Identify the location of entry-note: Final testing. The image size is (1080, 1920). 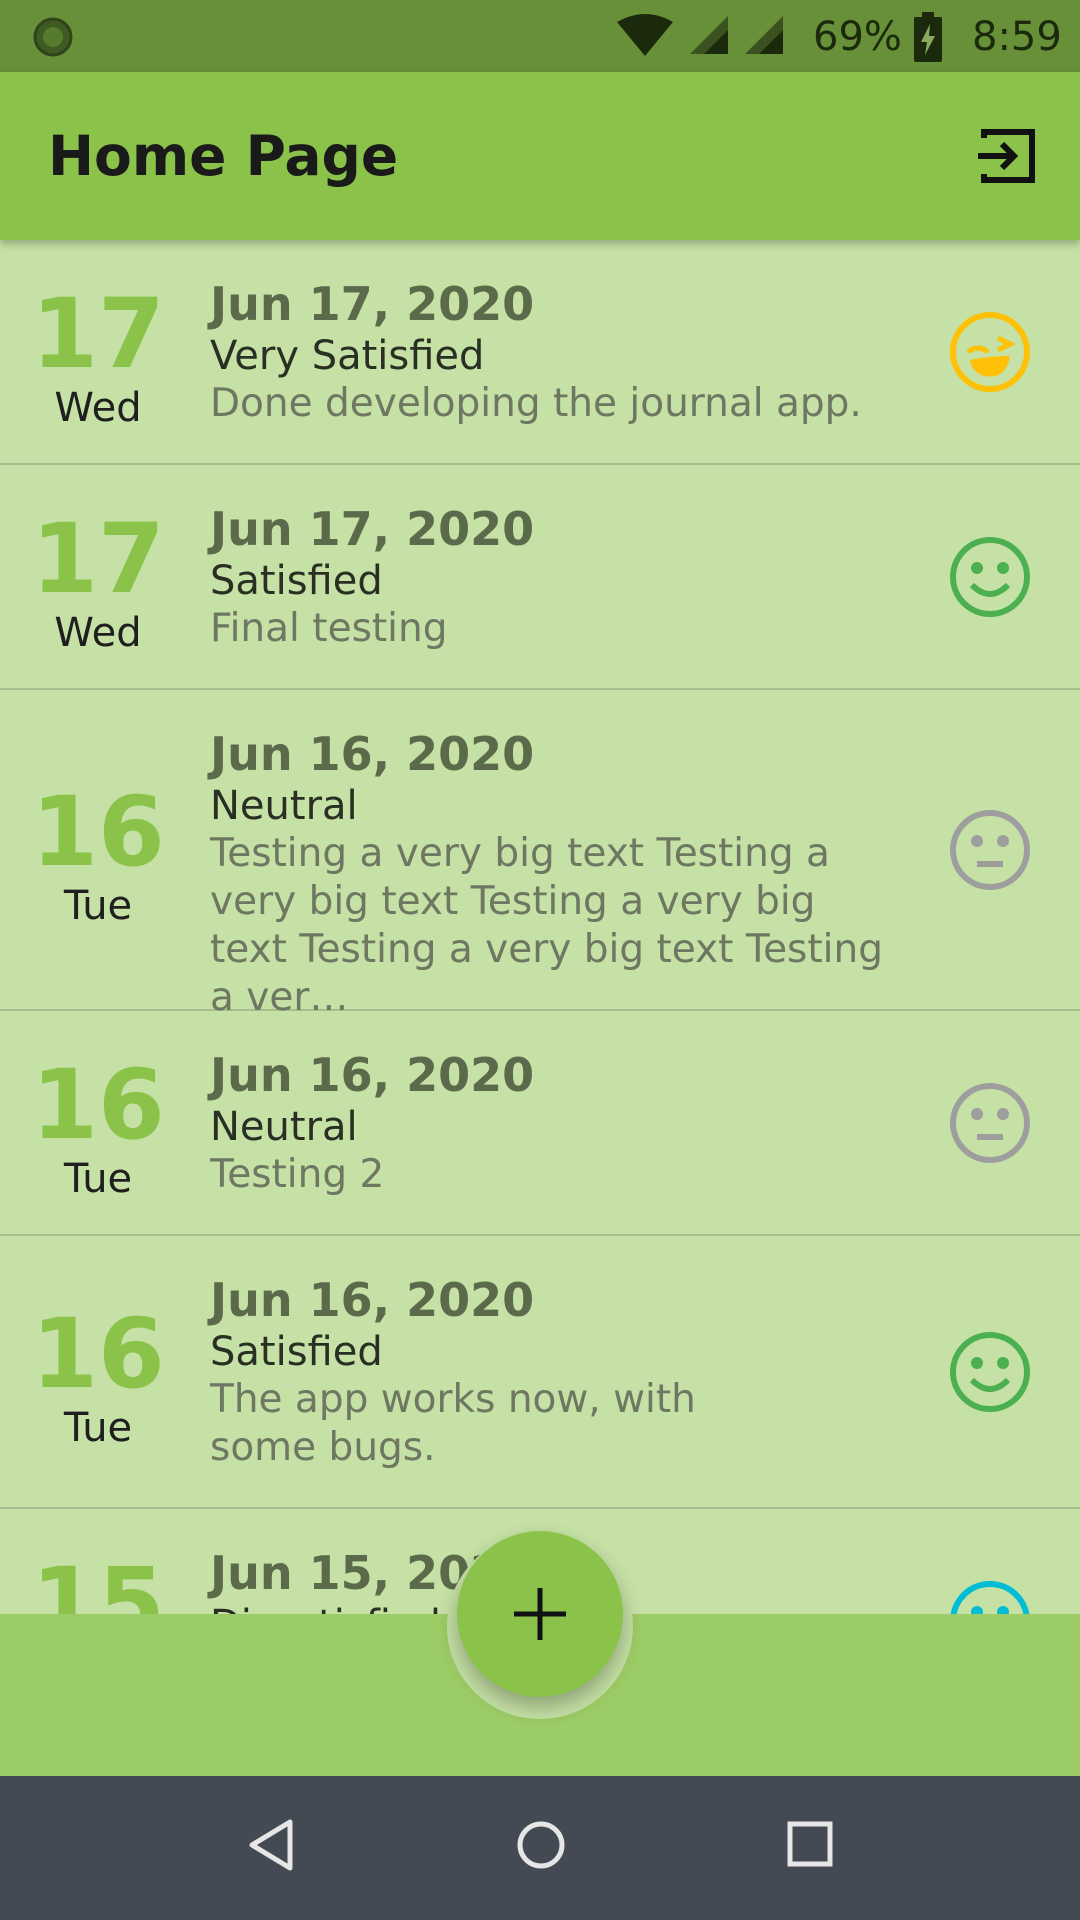
(329, 628).